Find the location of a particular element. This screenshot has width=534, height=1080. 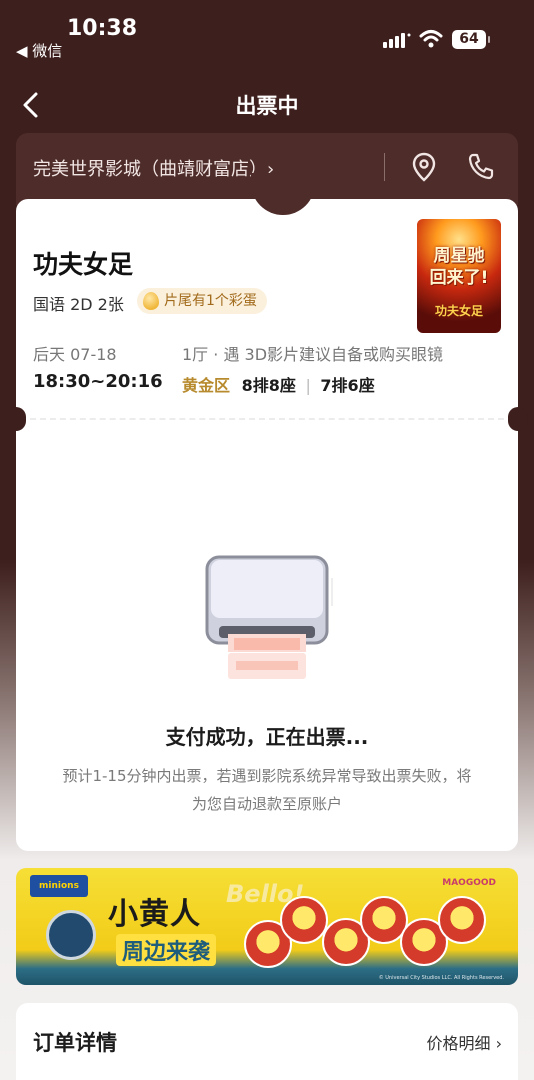

divider is located at coordinates (384, 167).